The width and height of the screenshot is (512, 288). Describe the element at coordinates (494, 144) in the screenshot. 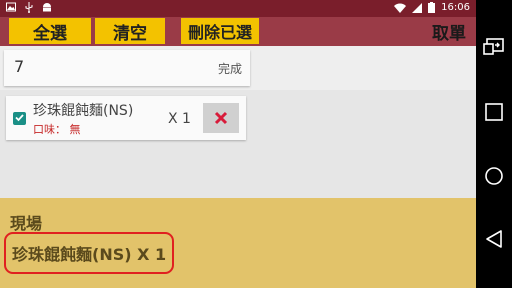

I see `nav-bar` at that location.